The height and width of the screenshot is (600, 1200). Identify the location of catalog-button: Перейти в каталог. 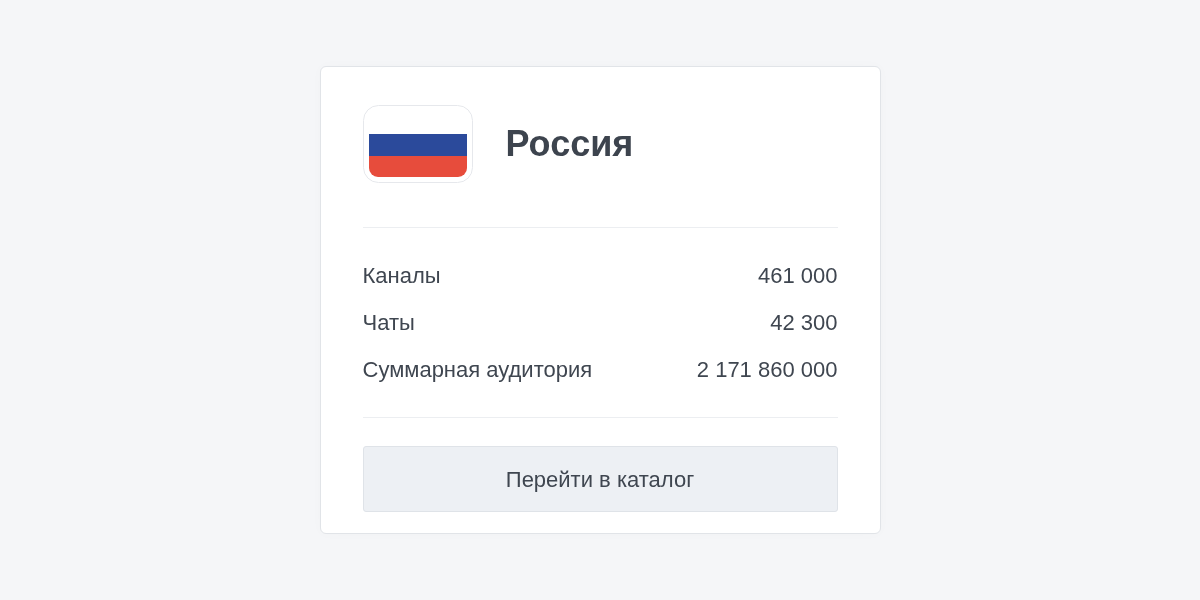
(600, 479).